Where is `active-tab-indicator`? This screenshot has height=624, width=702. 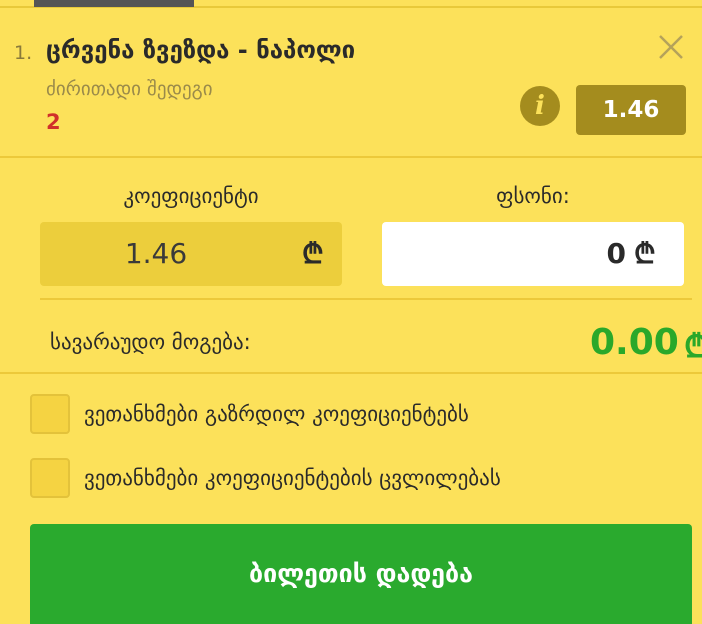 active-tab-indicator is located at coordinates (114, 3).